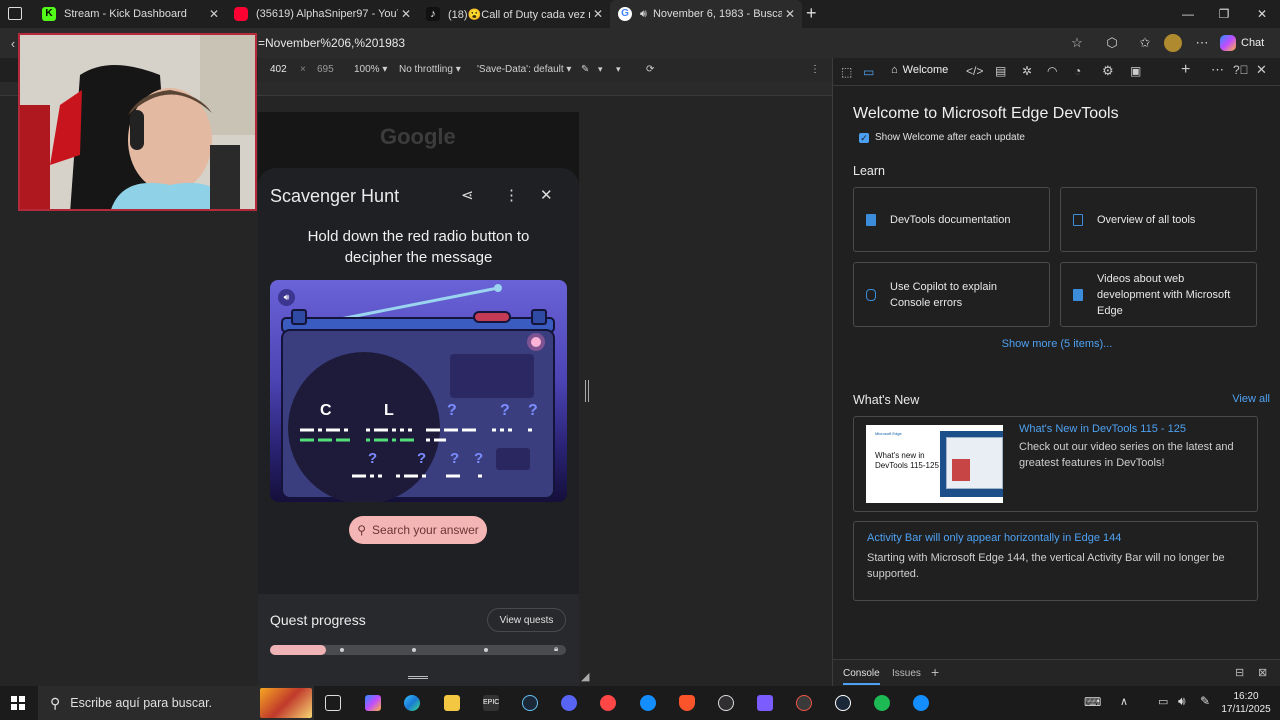 This screenshot has height=720, width=1280. Describe the element at coordinates (585, 69) in the screenshot. I see `pen-icon: ✎` at that location.